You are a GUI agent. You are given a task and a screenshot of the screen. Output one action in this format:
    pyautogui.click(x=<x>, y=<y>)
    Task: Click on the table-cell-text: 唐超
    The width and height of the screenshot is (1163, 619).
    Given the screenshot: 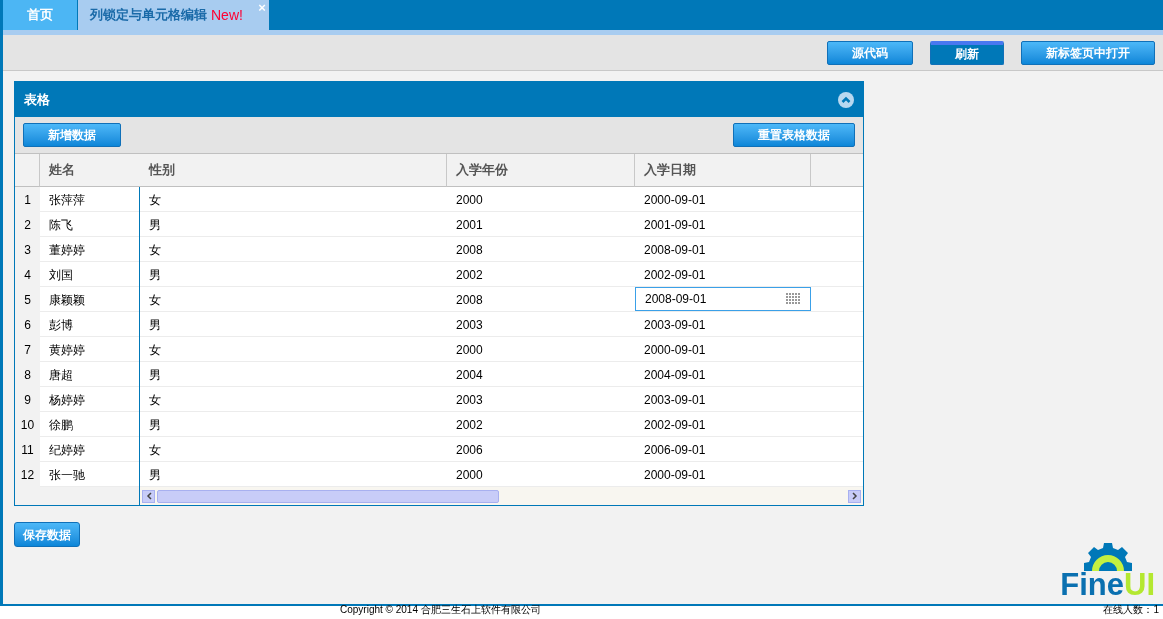 What is the action you would take?
    pyautogui.click(x=61, y=375)
    